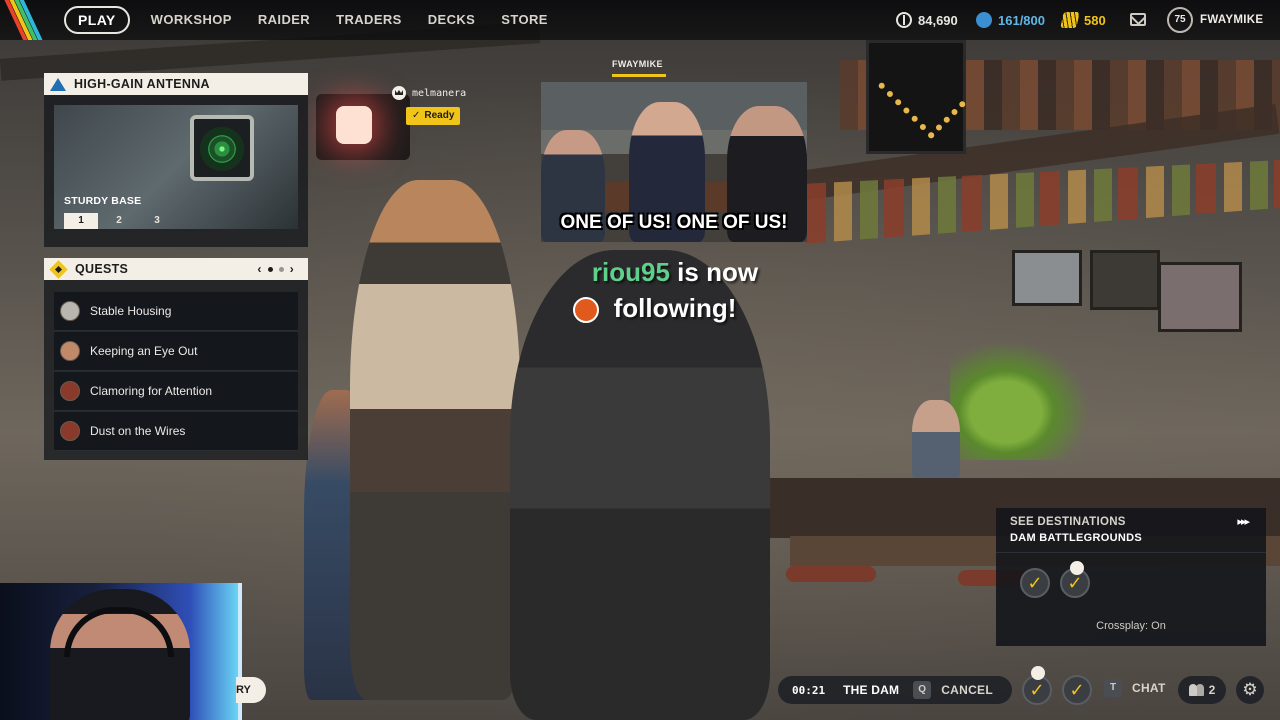 This screenshot has height=720, width=1280. Describe the element at coordinates (102, 269) in the screenshot. I see `quests-title: QUESTS` at that location.